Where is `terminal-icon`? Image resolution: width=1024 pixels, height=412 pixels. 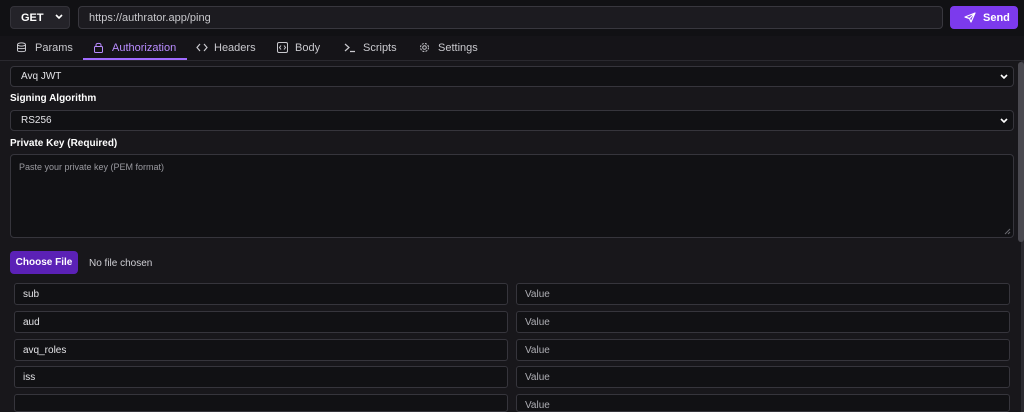 terminal-icon is located at coordinates (349, 48).